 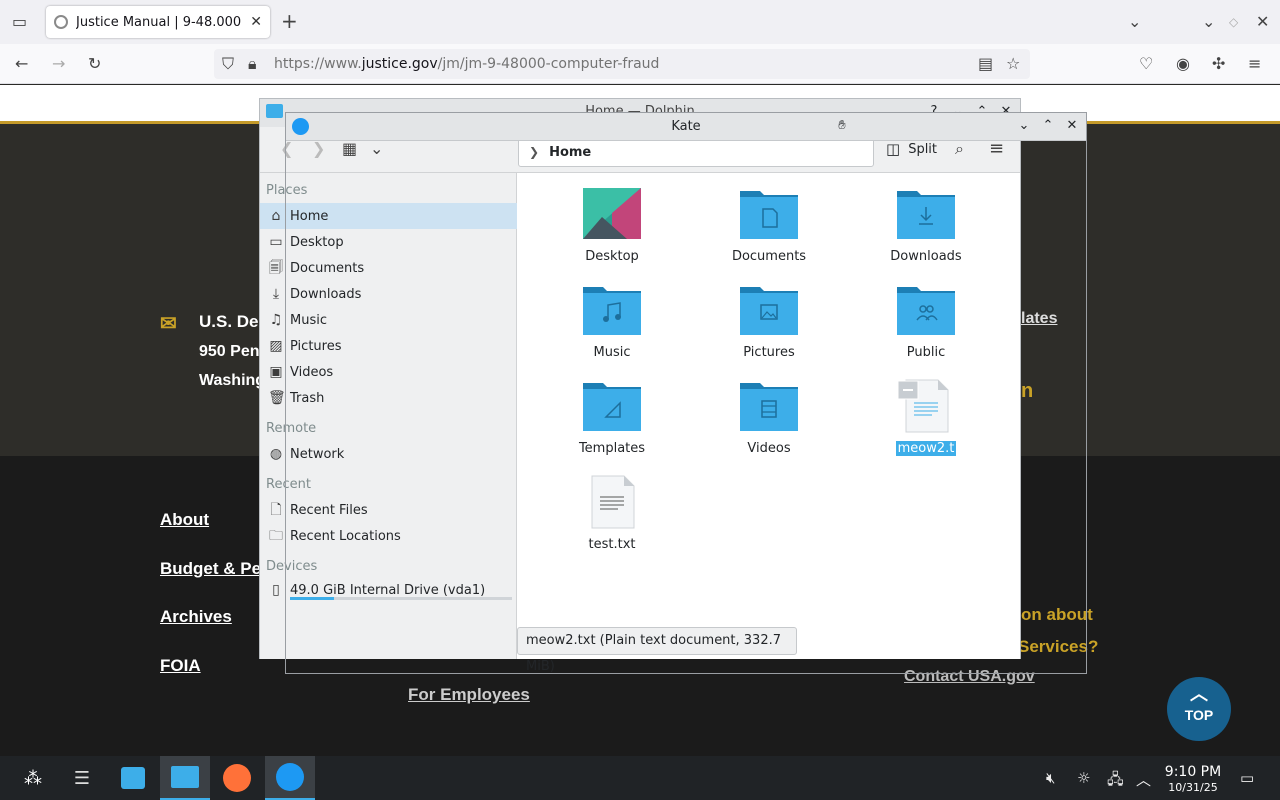 I want to click on pictures-icon: ▨, so click(x=276, y=346).